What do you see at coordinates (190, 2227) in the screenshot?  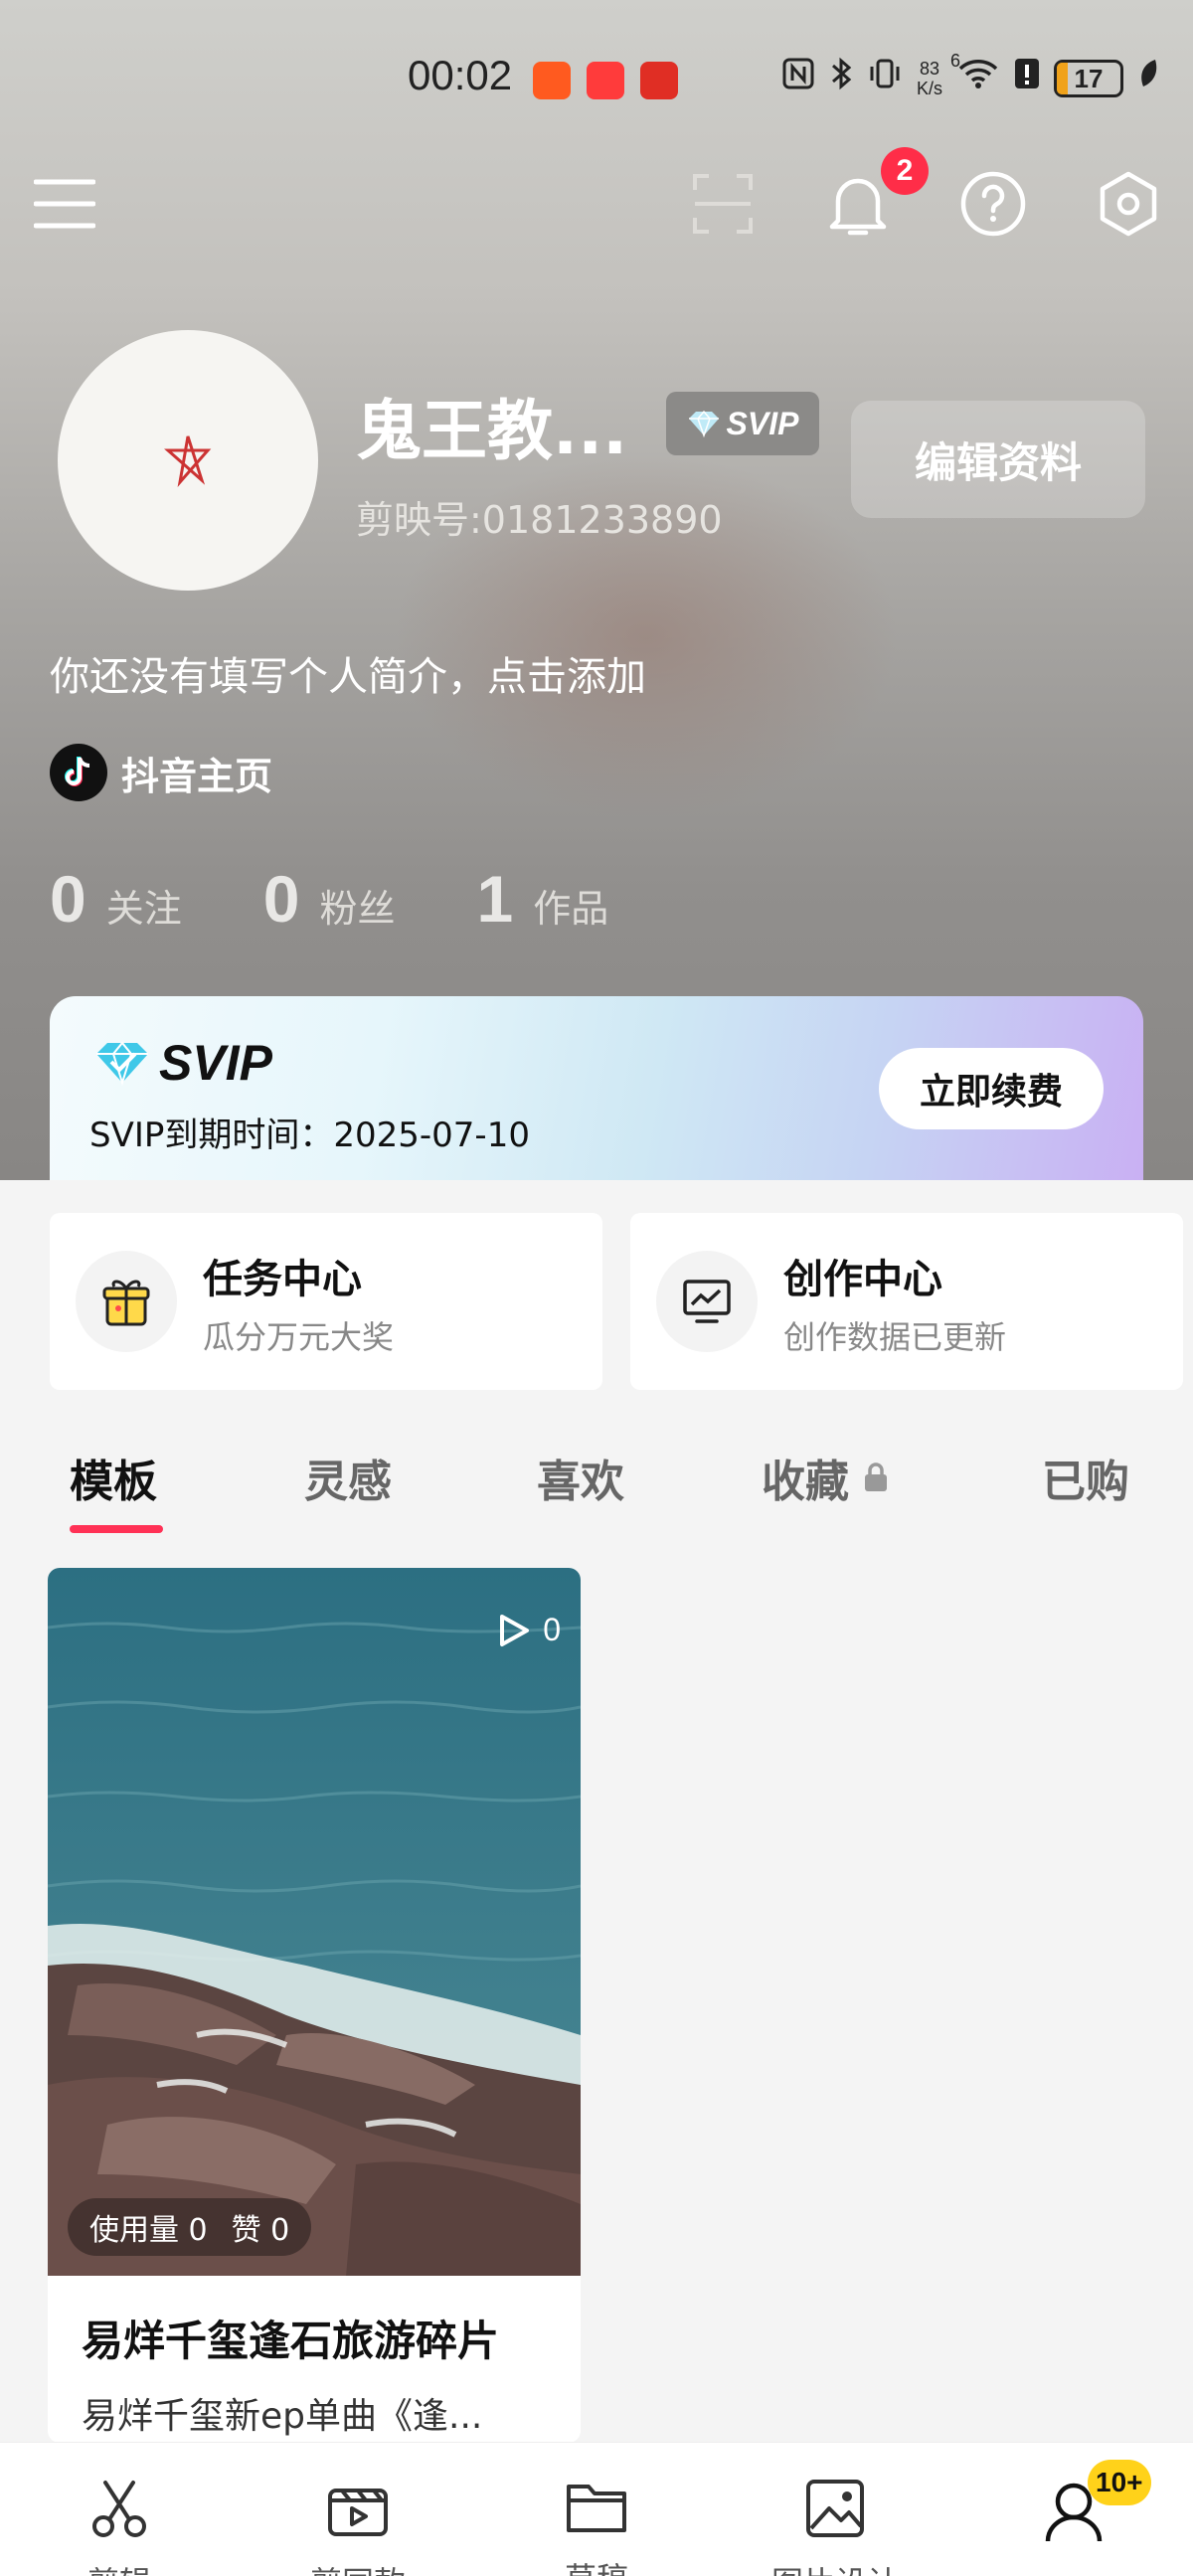 I see `template-usage-stats: 使用量 0 赞 0` at bounding box center [190, 2227].